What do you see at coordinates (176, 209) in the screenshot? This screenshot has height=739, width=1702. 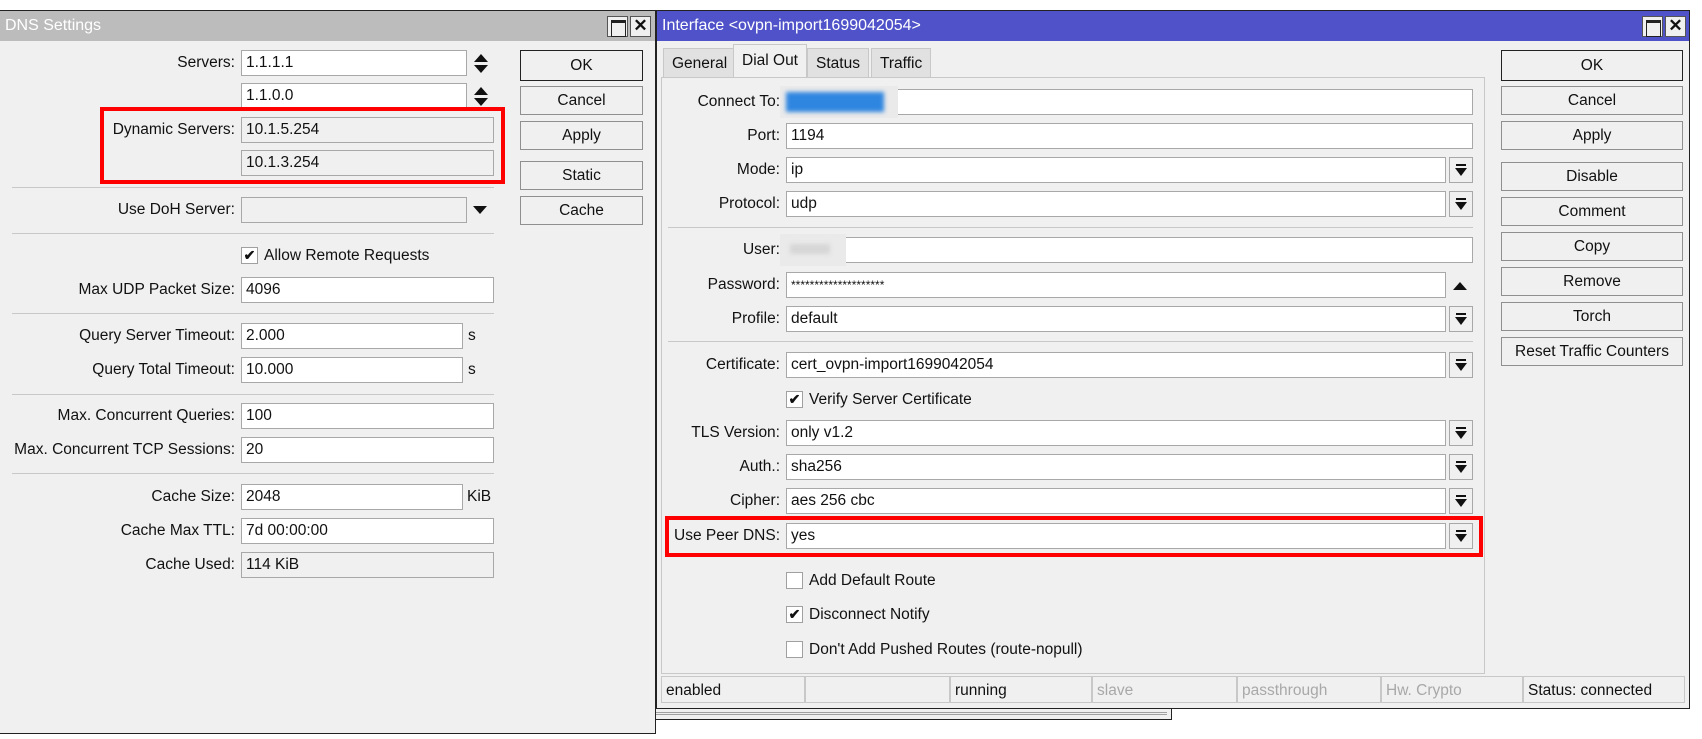 I see `doh-server-label: Use DoH Server:` at bounding box center [176, 209].